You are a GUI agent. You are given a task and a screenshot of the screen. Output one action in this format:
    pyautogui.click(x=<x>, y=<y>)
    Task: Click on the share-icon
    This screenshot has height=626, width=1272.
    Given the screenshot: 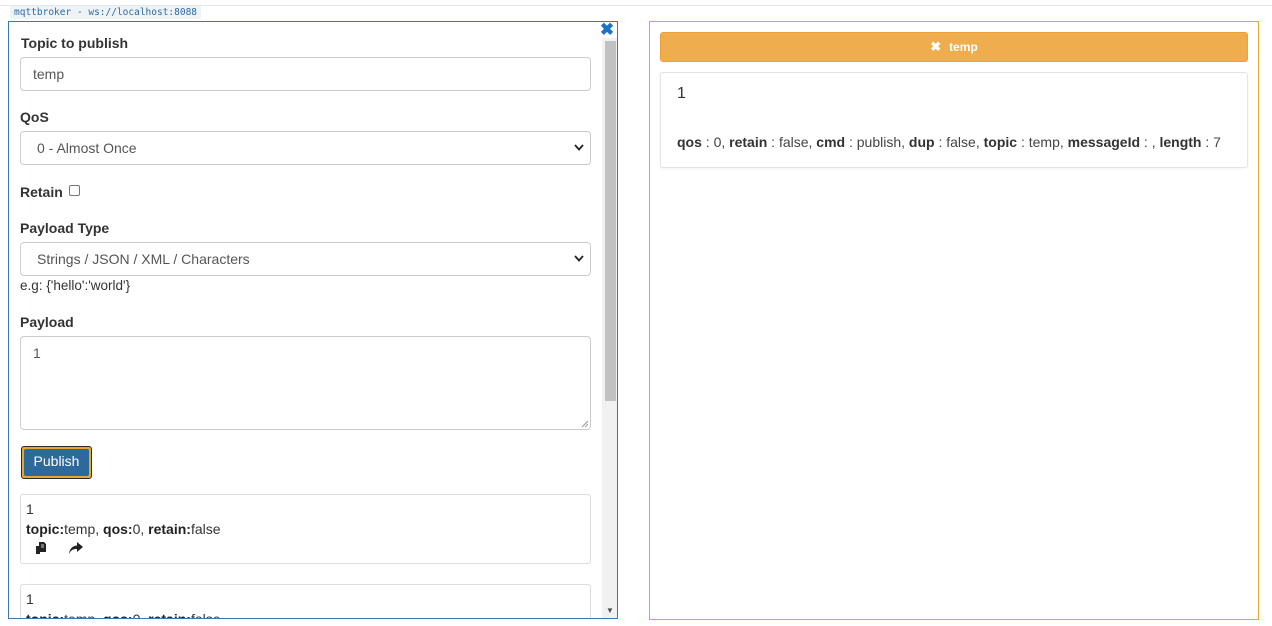 What is the action you would take?
    pyautogui.click(x=76, y=548)
    